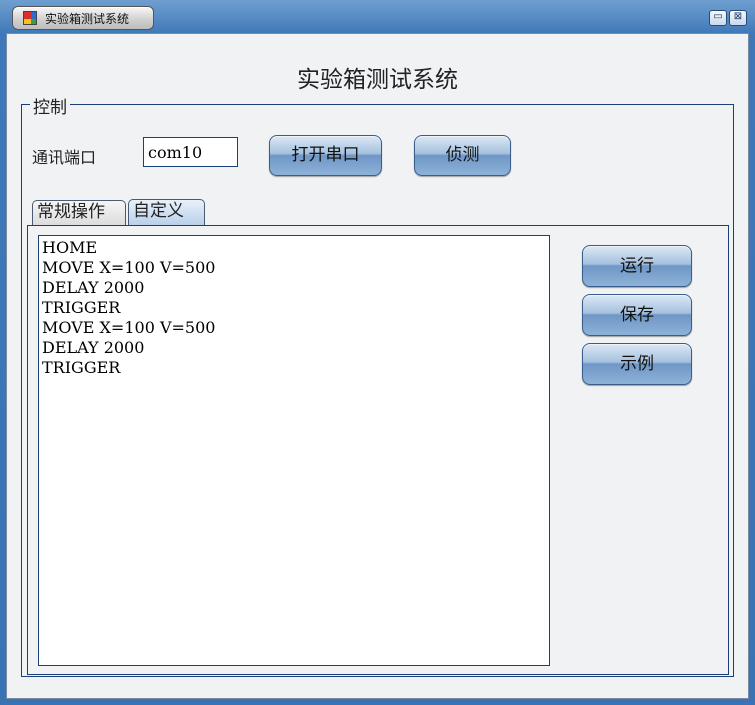 The image size is (755, 705). I want to click on window-controls: ▭ ⊠, so click(728, 18).